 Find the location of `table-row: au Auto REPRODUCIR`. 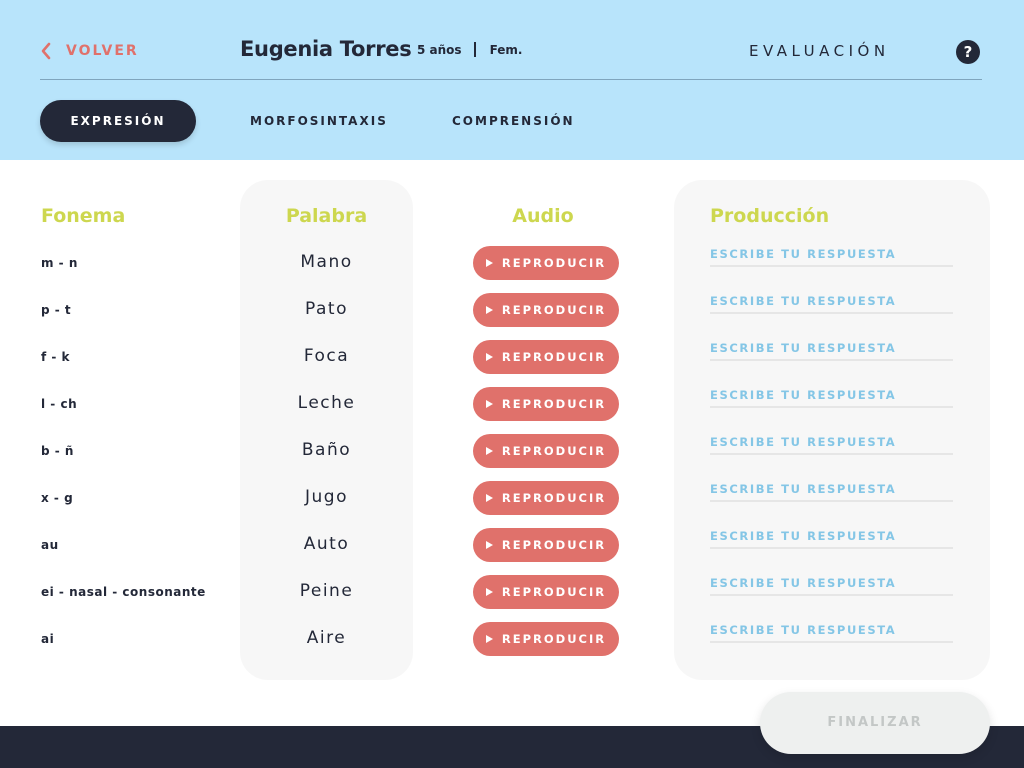

table-row: au Auto REPRODUCIR is located at coordinates (512, 545).